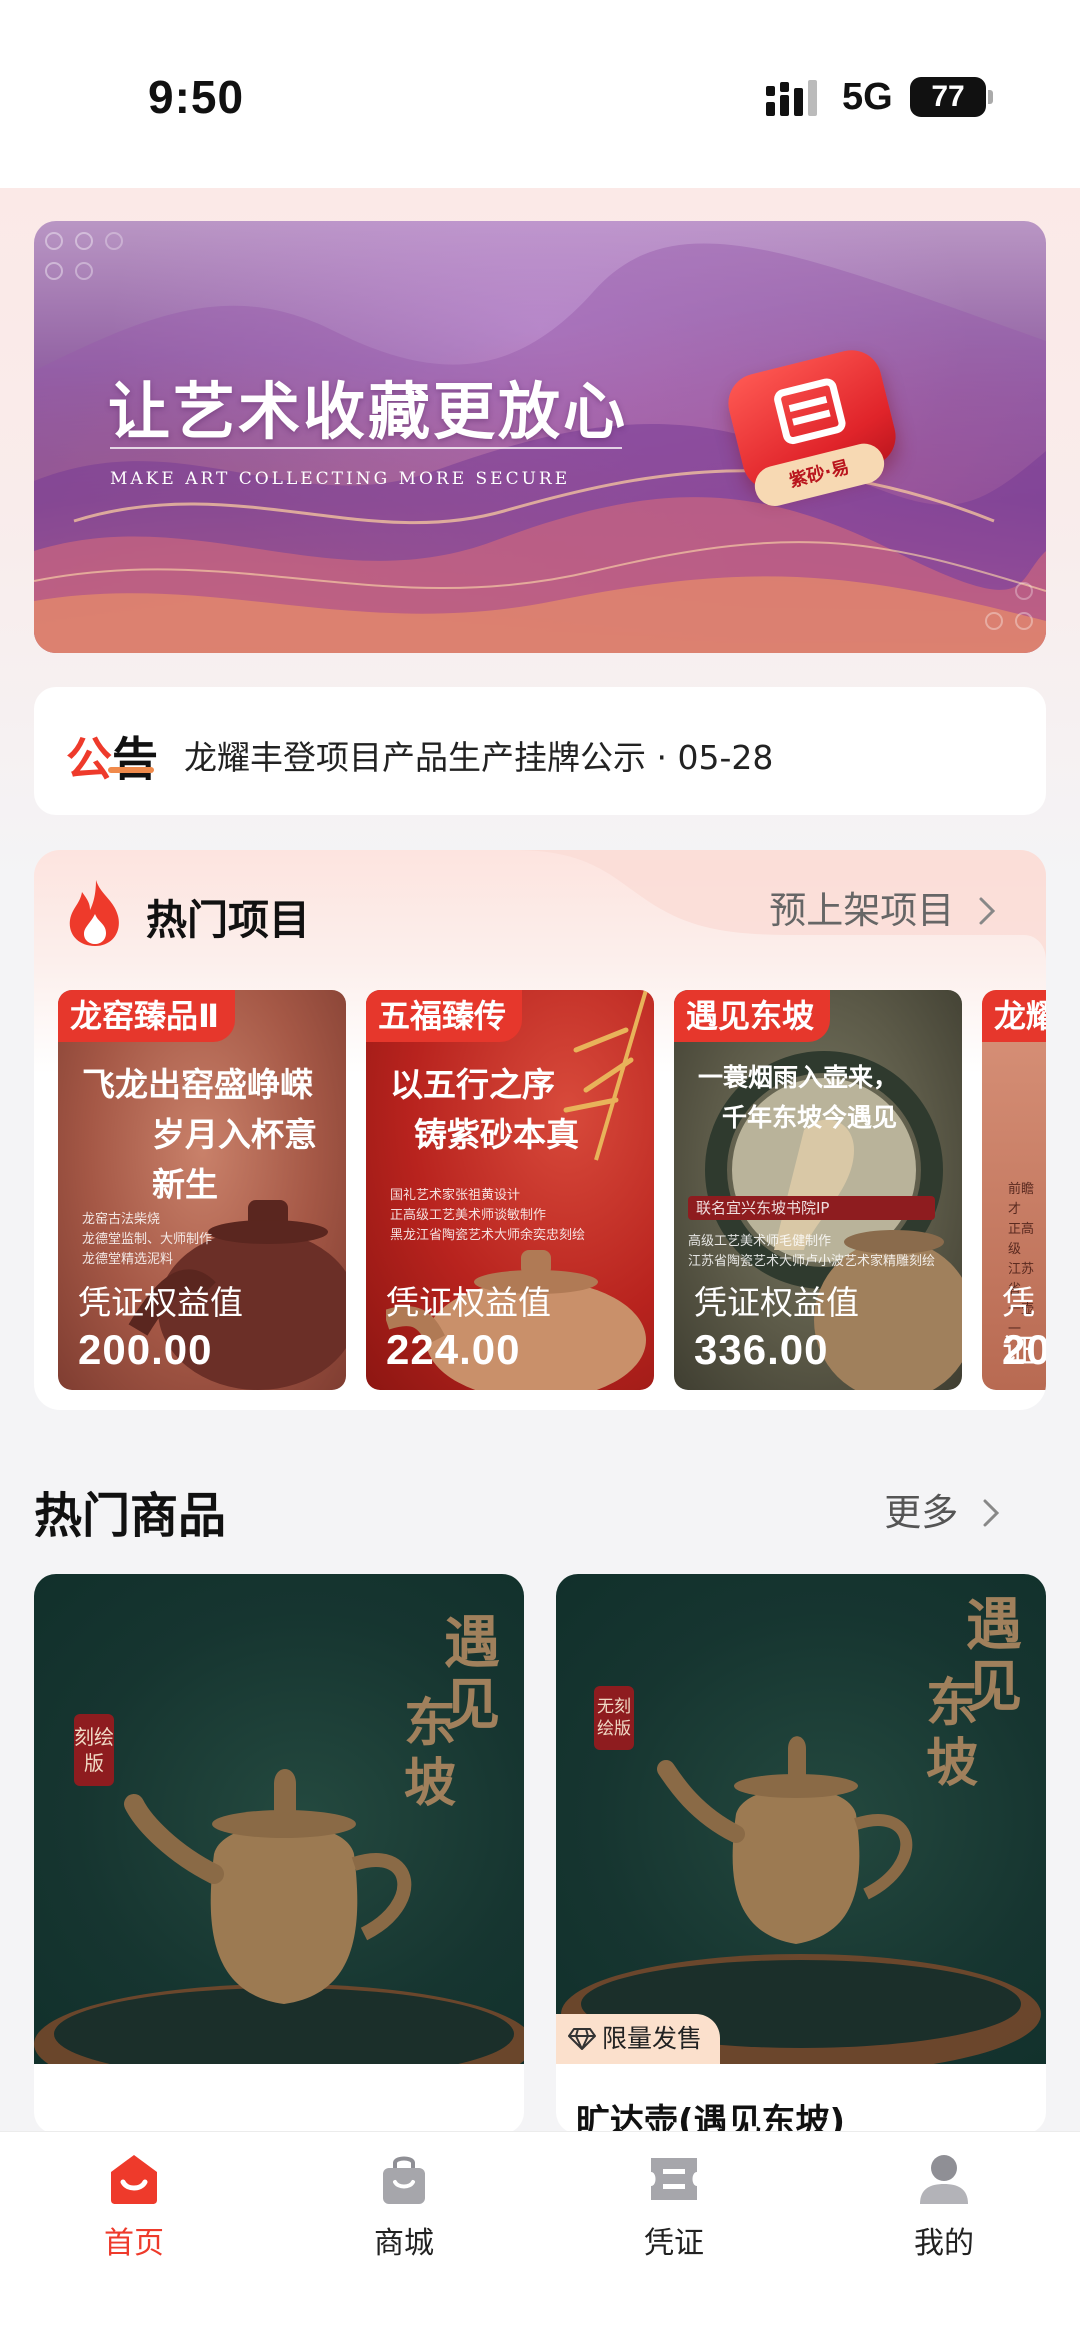 The image size is (1080, 2345). Describe the element at coordinates (366, 448) in the screenshot. I see `banner-divider` at that location.